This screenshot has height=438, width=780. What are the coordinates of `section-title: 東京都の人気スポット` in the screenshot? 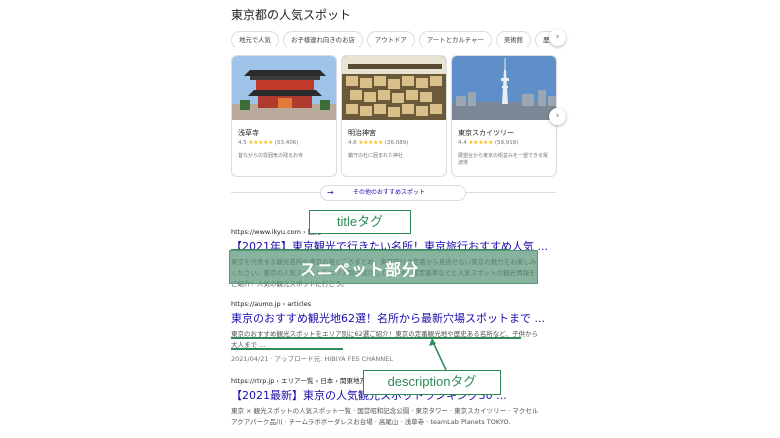 It's located at (291, 15).